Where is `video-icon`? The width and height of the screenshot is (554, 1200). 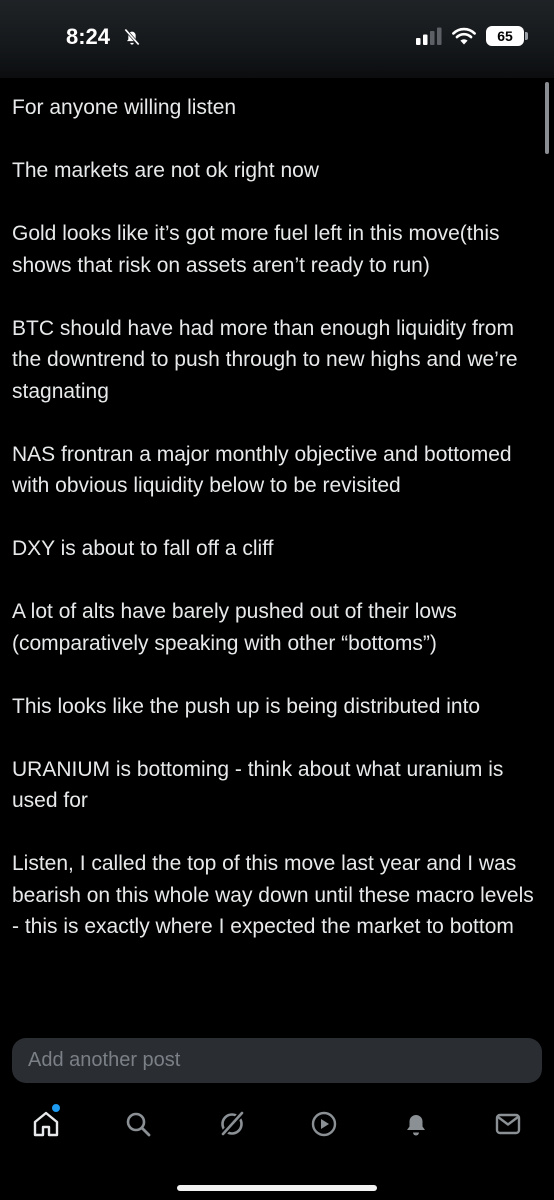
video-icon is located at coordinates (324, 1124).